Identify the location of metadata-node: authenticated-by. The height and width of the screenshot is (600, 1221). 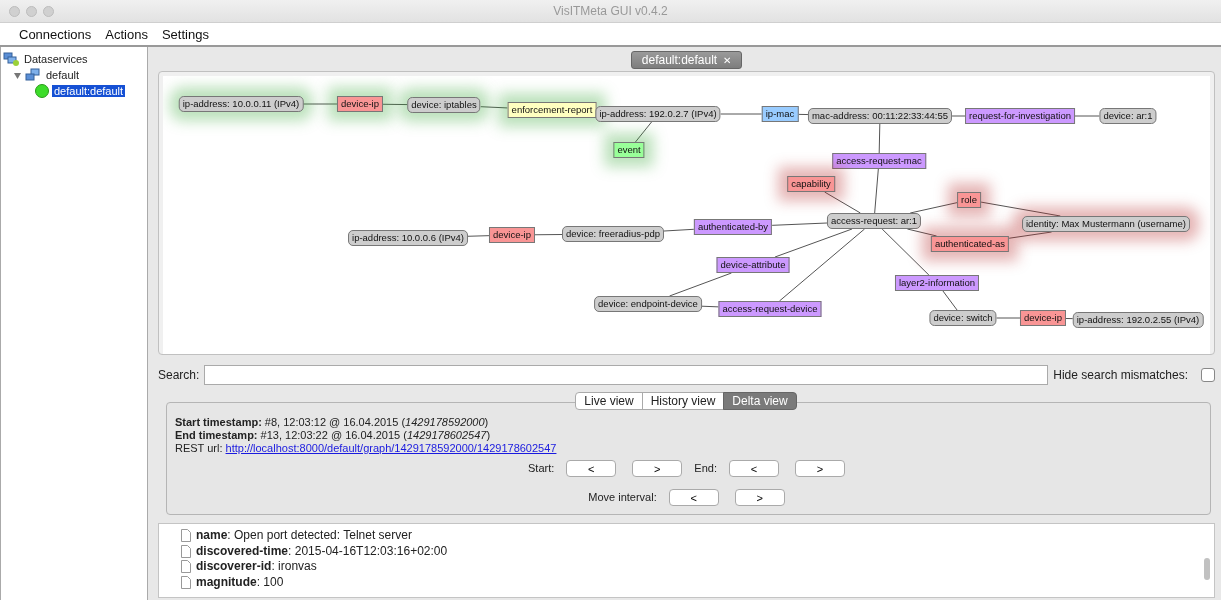
(733, 227).